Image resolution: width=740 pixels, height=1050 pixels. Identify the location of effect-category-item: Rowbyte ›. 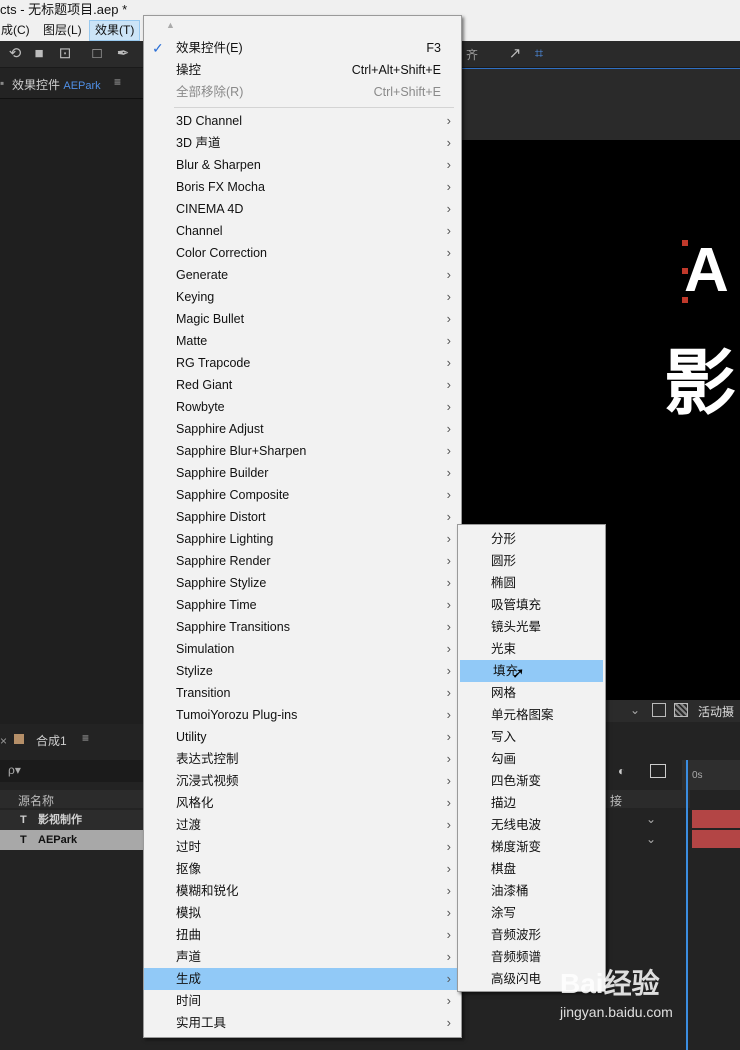
(302, 407).